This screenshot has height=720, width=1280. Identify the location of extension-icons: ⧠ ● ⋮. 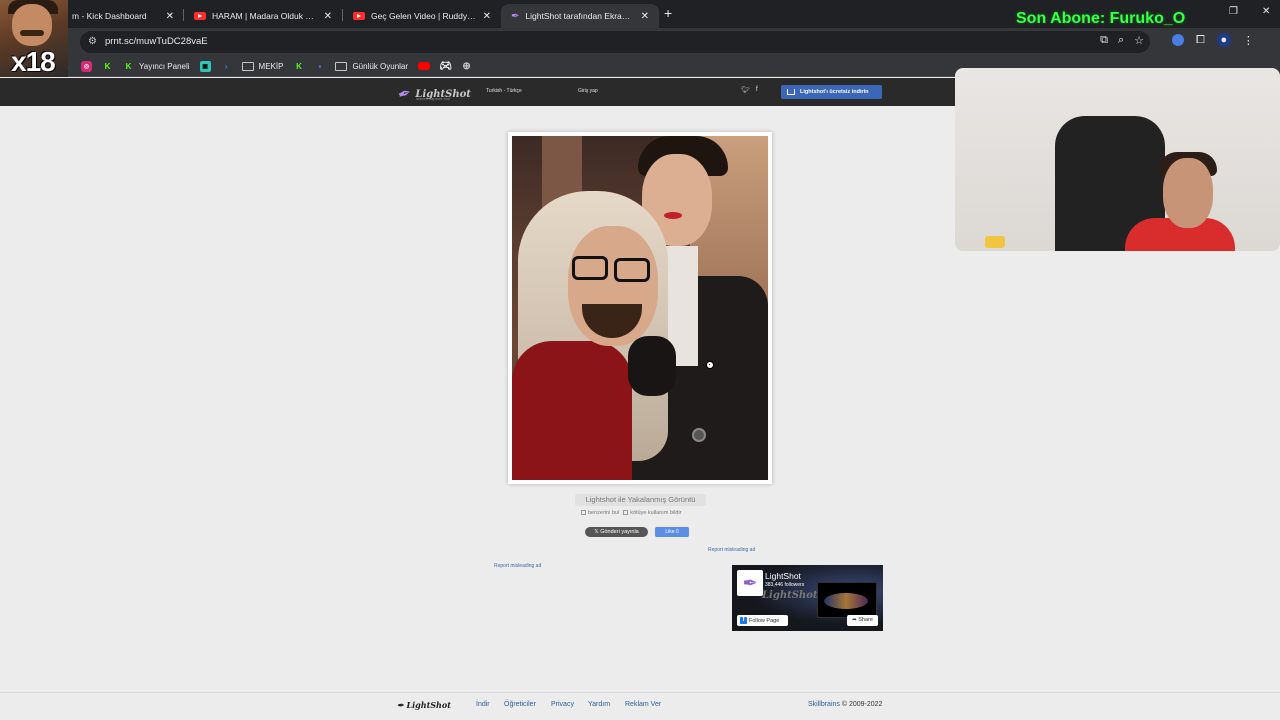
(1213, 40).